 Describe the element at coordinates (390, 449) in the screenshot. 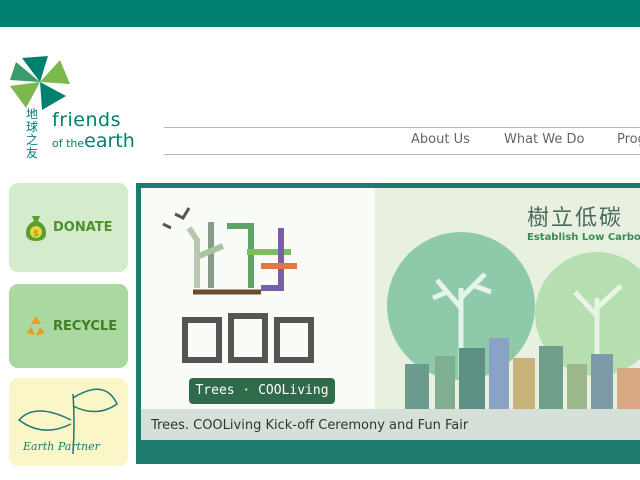

I see `banner-bottom-bar` at that location.